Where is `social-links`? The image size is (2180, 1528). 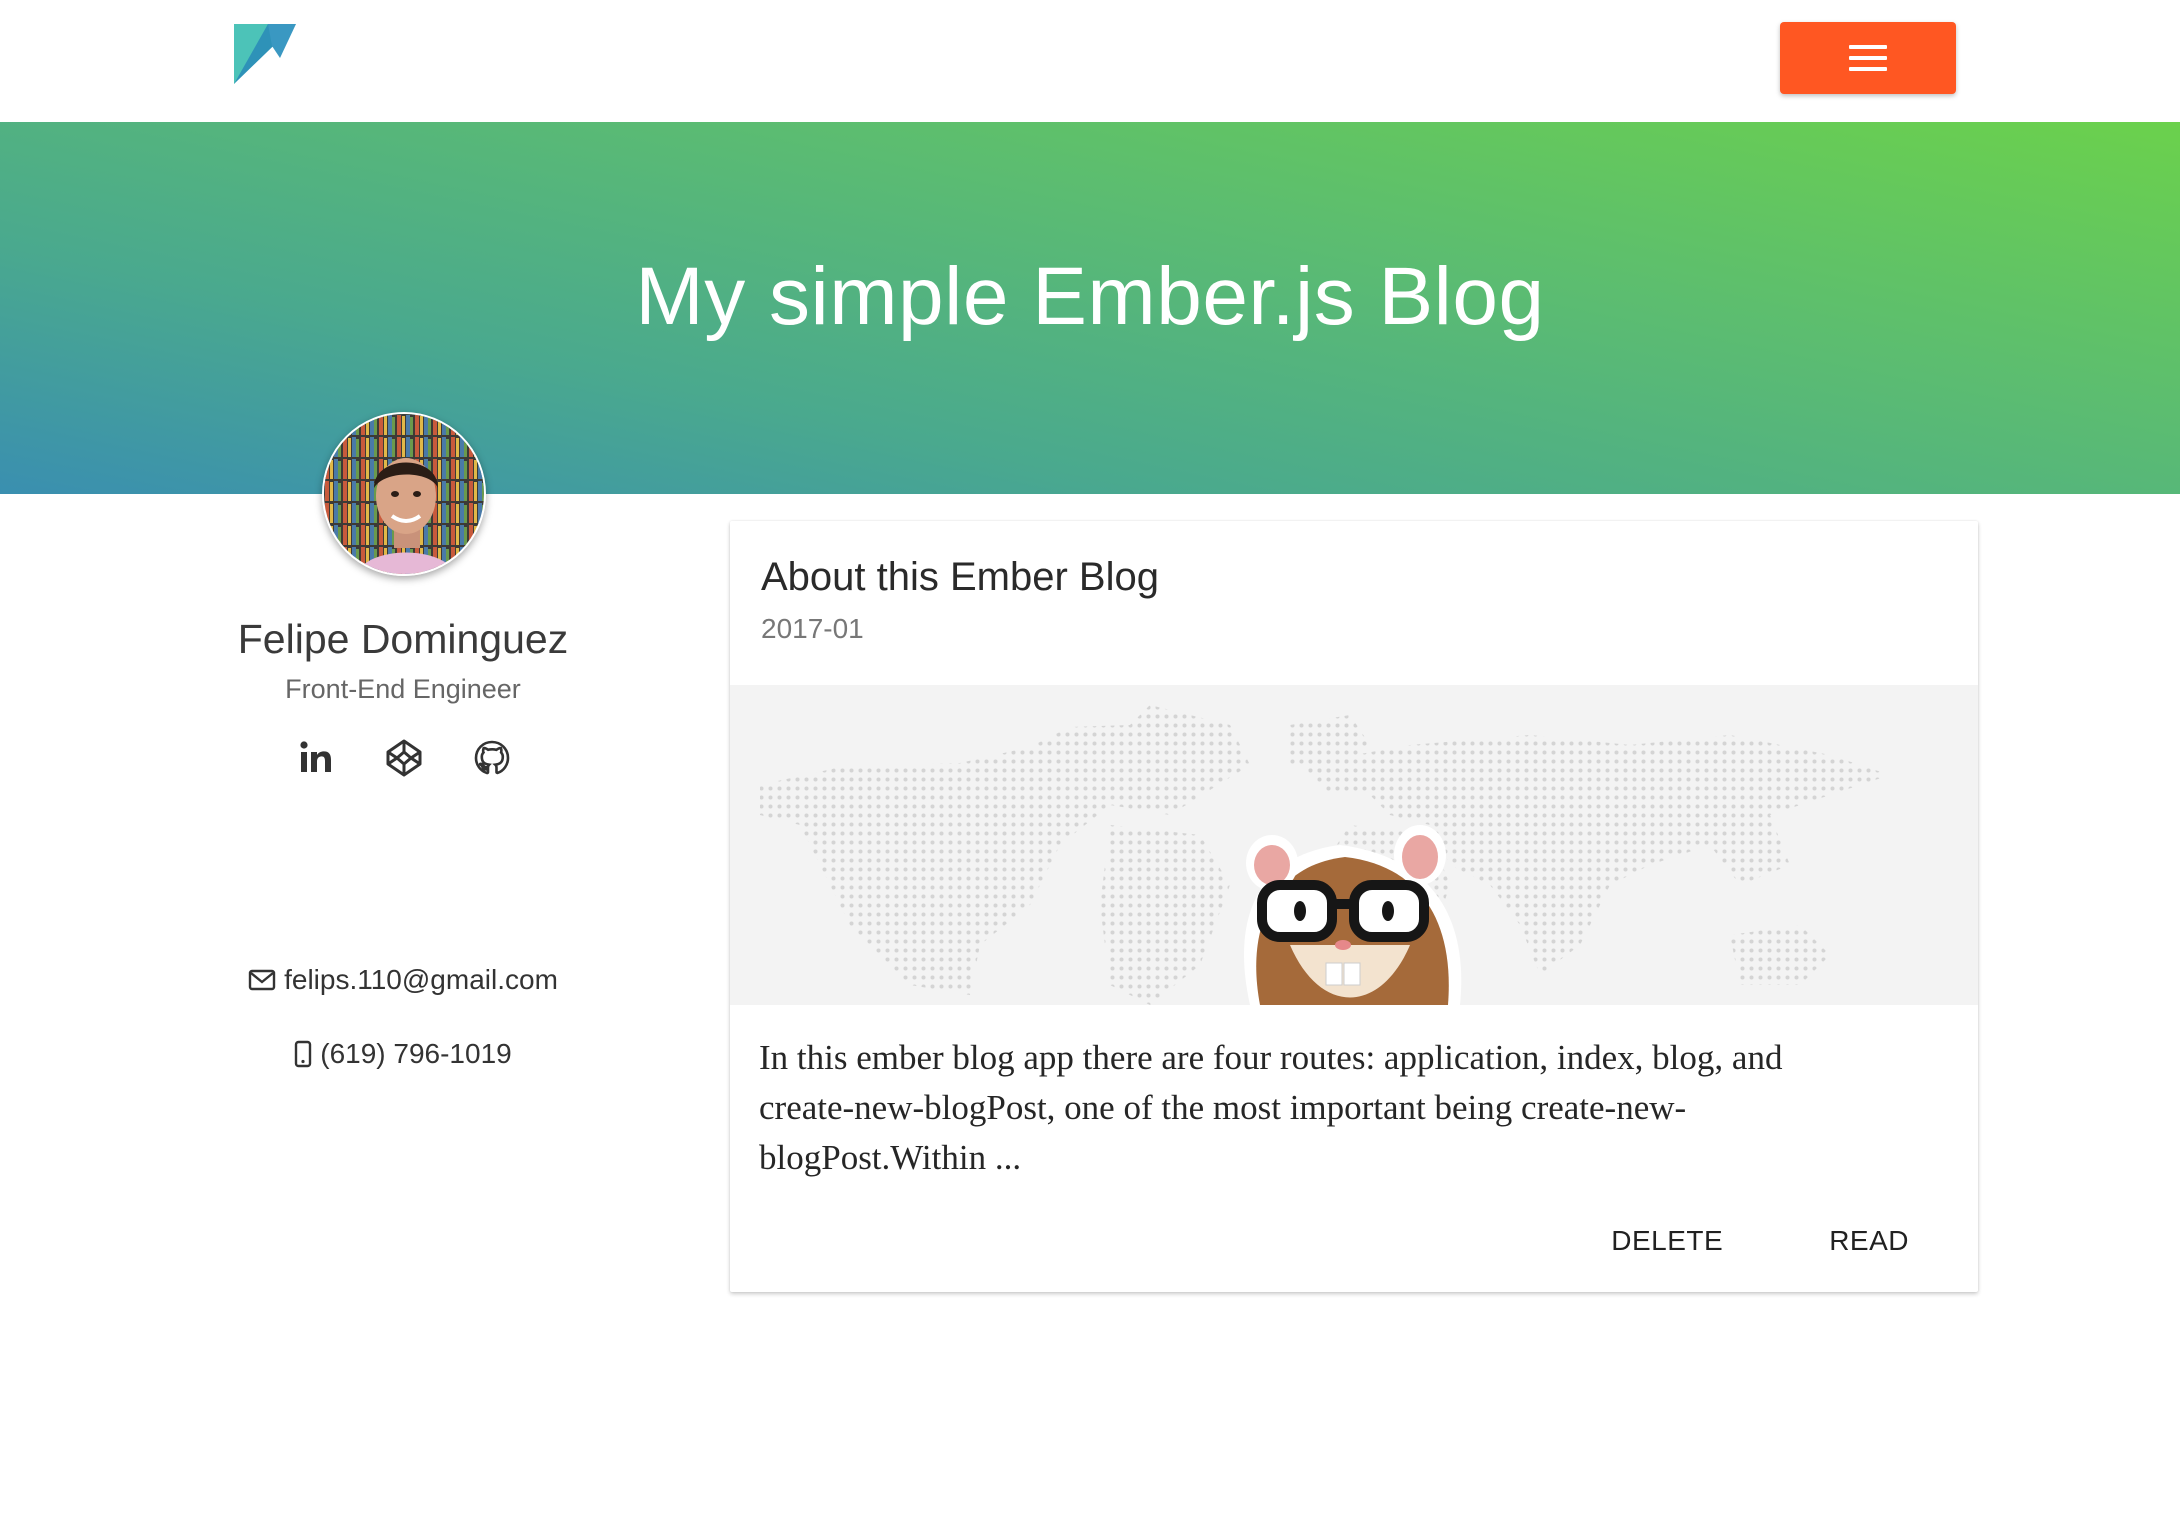 social-links is located at coordinates (404, 758).